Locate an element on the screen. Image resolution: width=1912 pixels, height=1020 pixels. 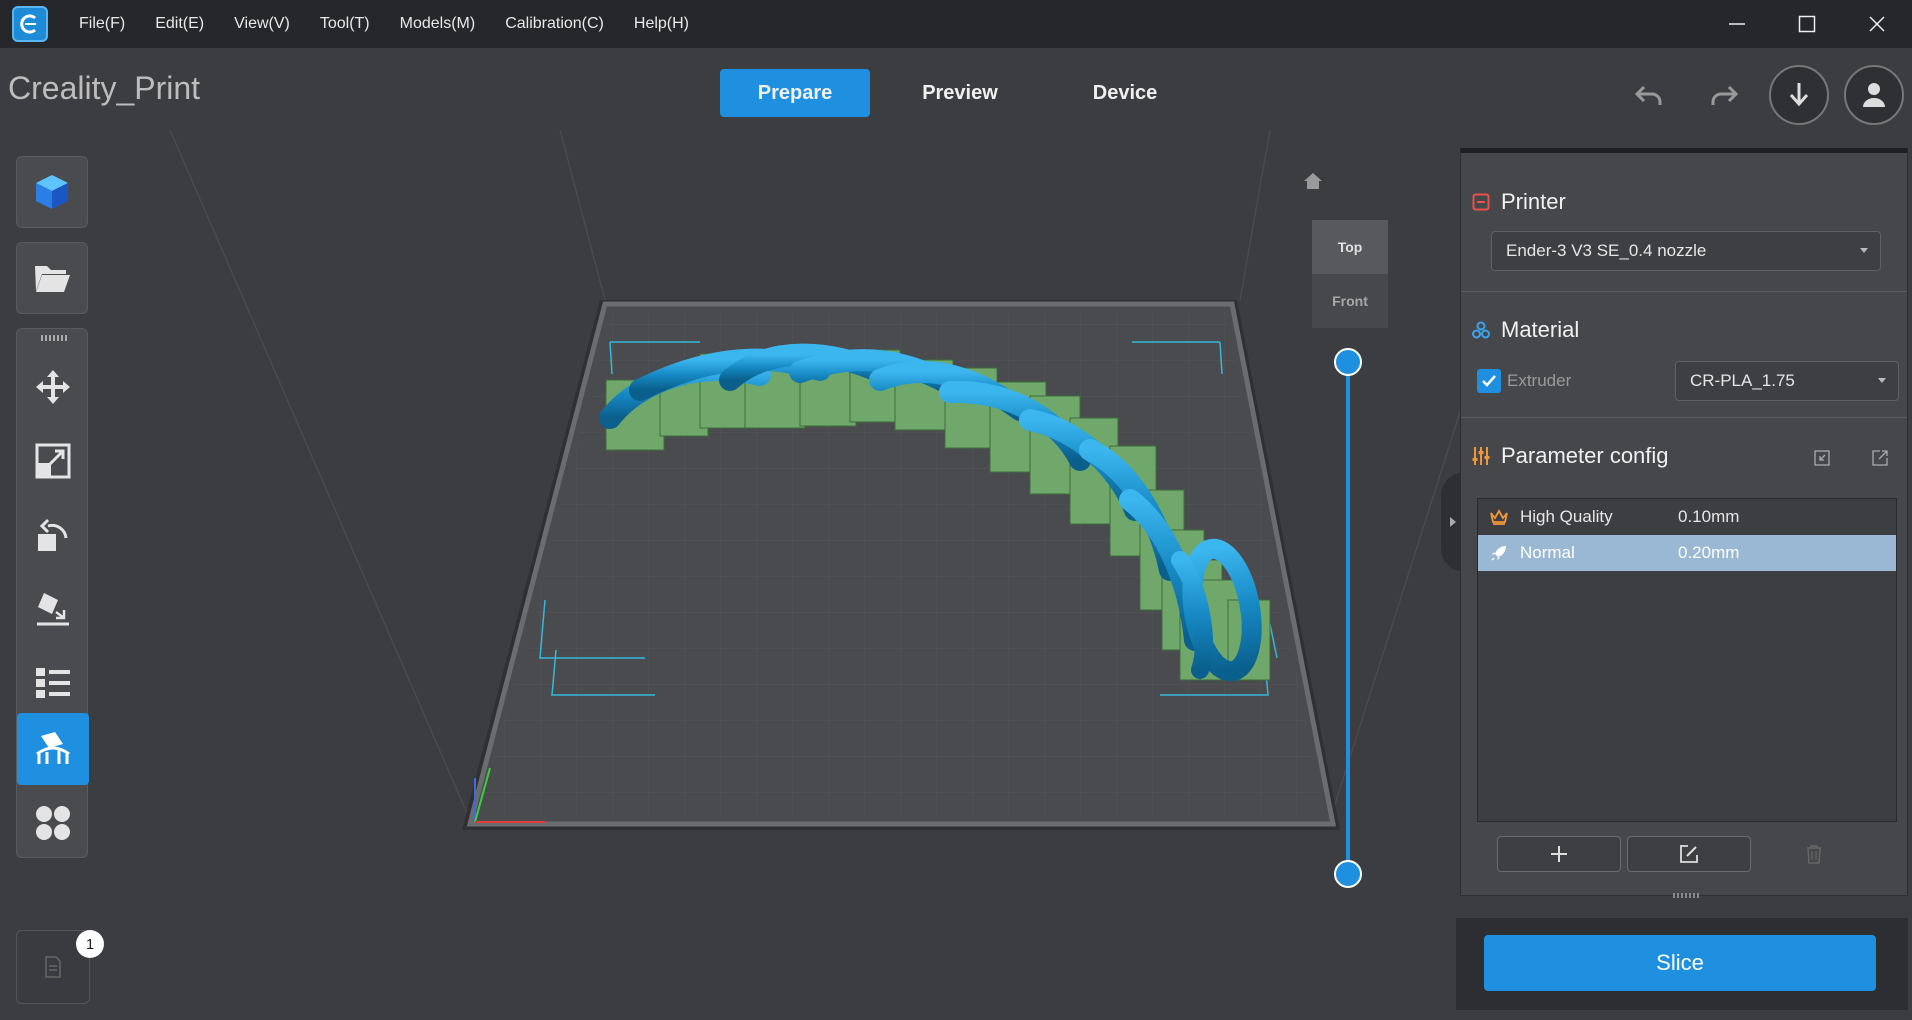
move-icon is located at coordinates (53, 387).